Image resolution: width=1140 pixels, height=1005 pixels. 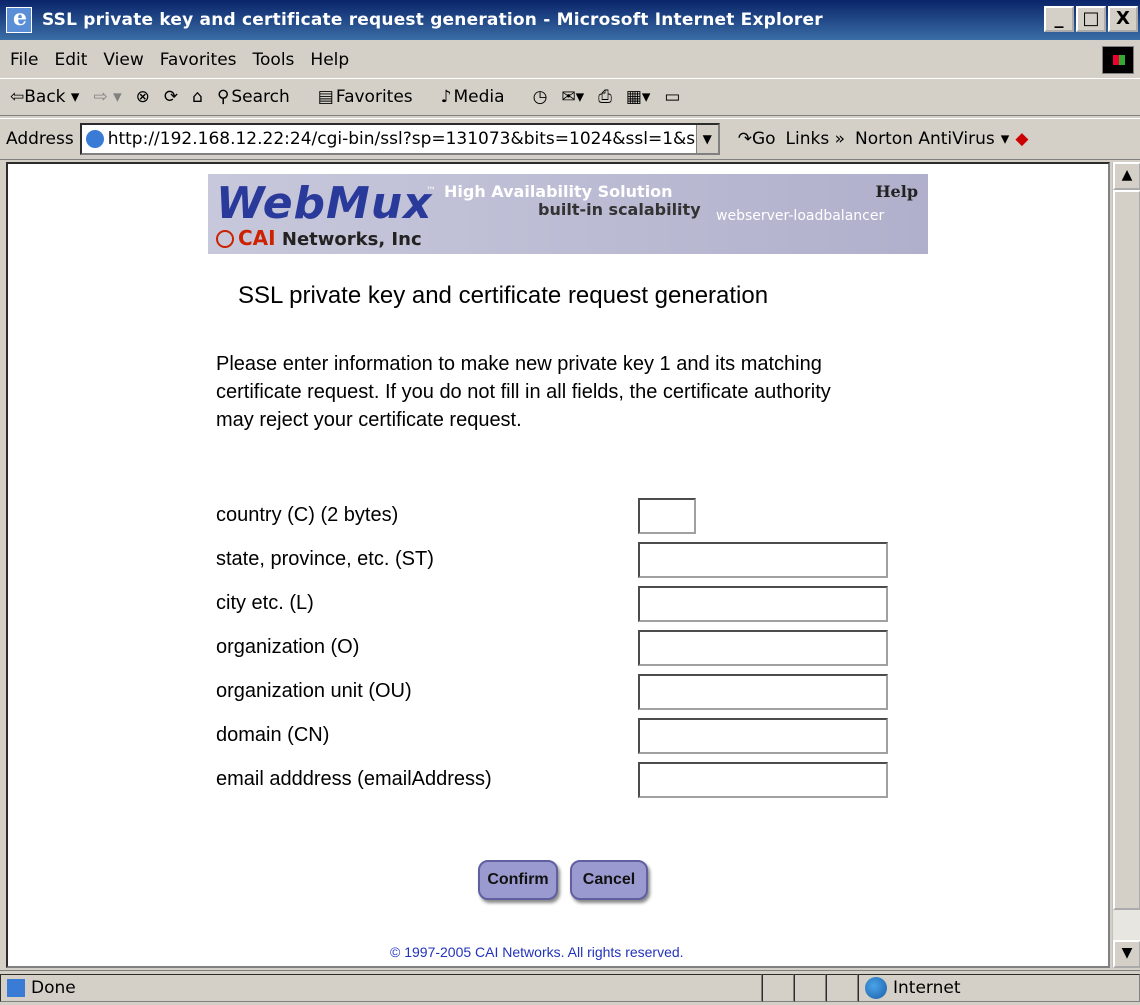 What do you see at coordinates (354, 779) in the screenshot?
I see `email-label: email adddress (emailAddress)` at bounding box center [354, 779].